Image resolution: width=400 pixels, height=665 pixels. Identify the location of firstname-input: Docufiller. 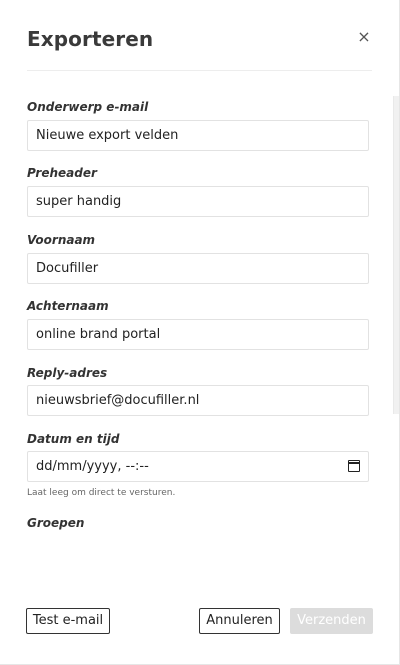
(198, 268).